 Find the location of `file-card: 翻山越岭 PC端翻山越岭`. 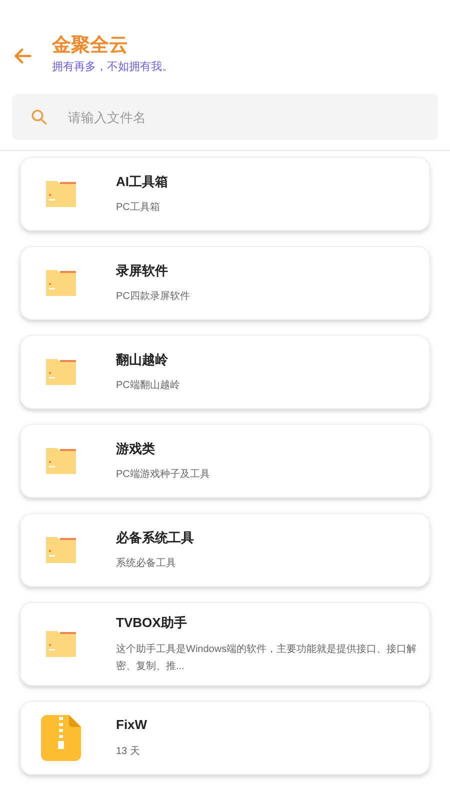

file-card: 翻山越岭 PC端翻山越岭 is located at coordinates (225, 372).